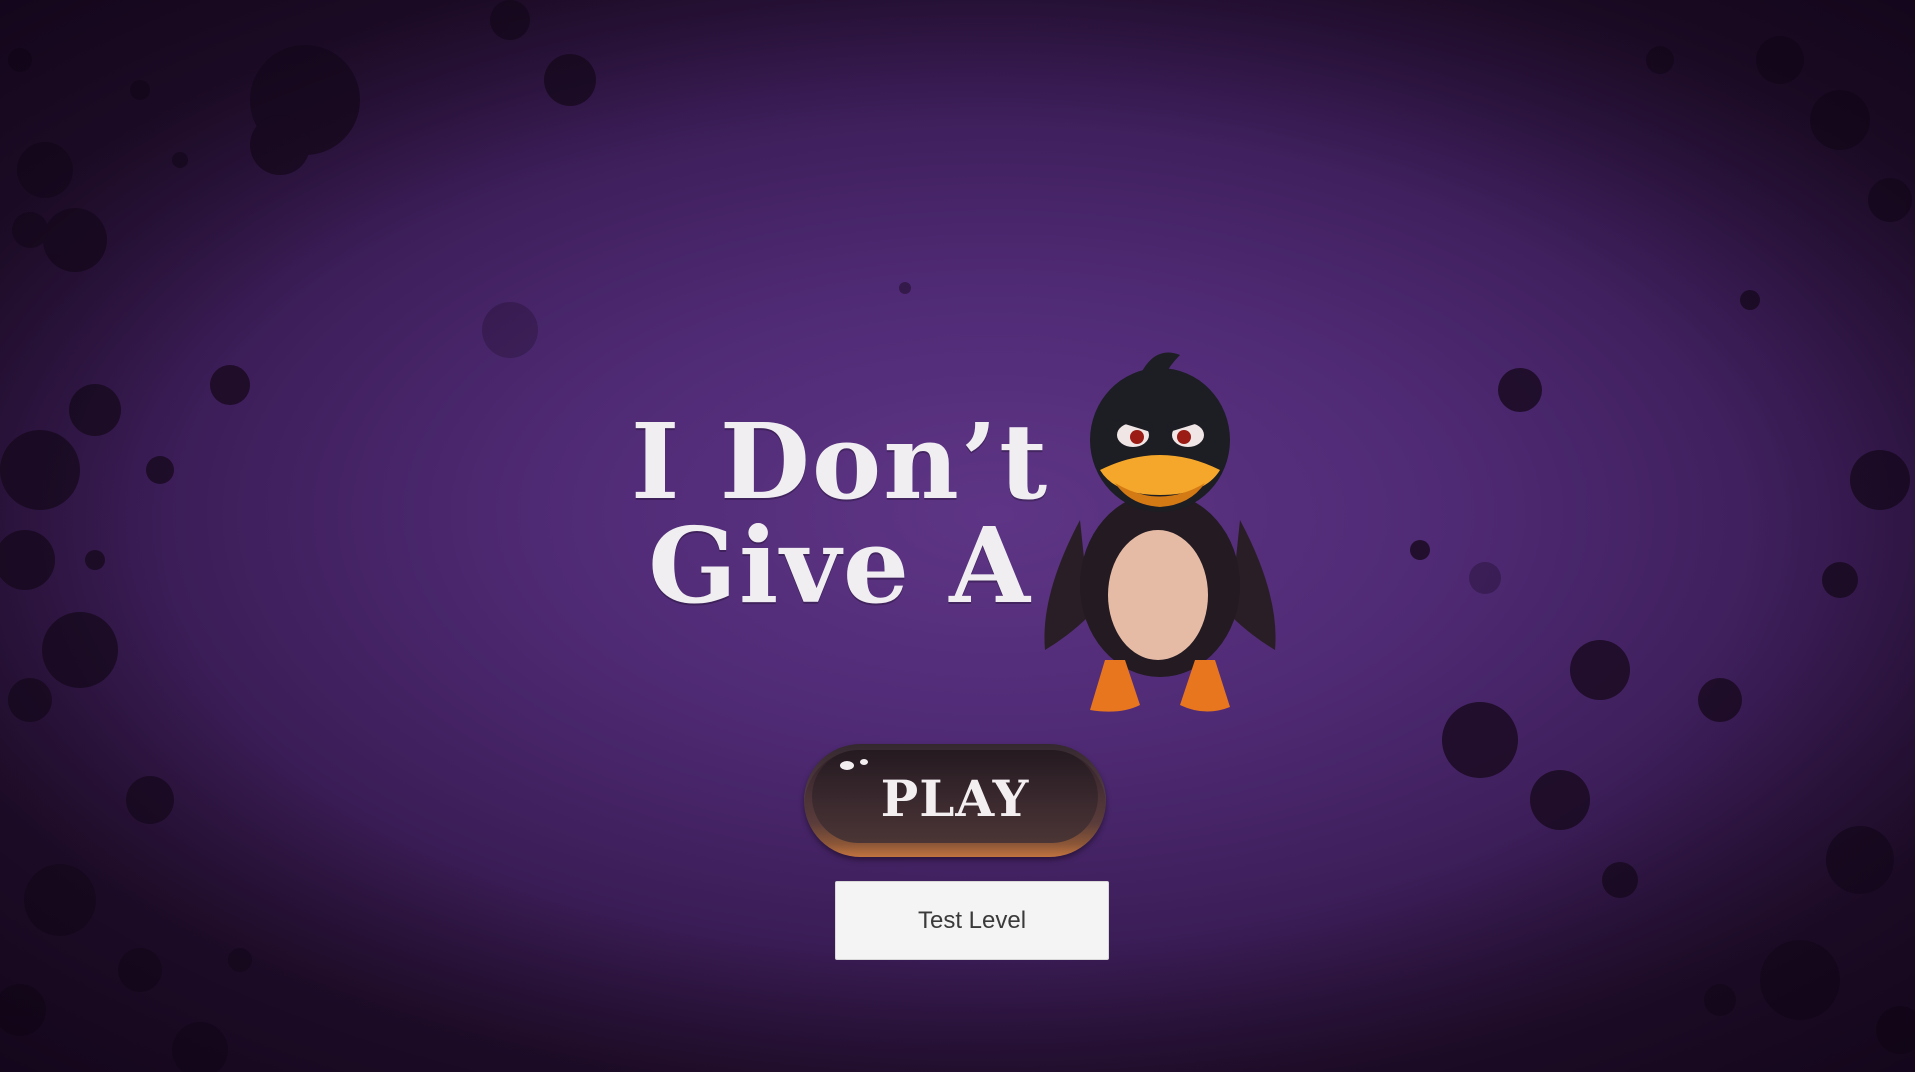 This screenshot has width=1915, height=1072. I want to click on game-title: I Don’t Give A, so click(840, 514).